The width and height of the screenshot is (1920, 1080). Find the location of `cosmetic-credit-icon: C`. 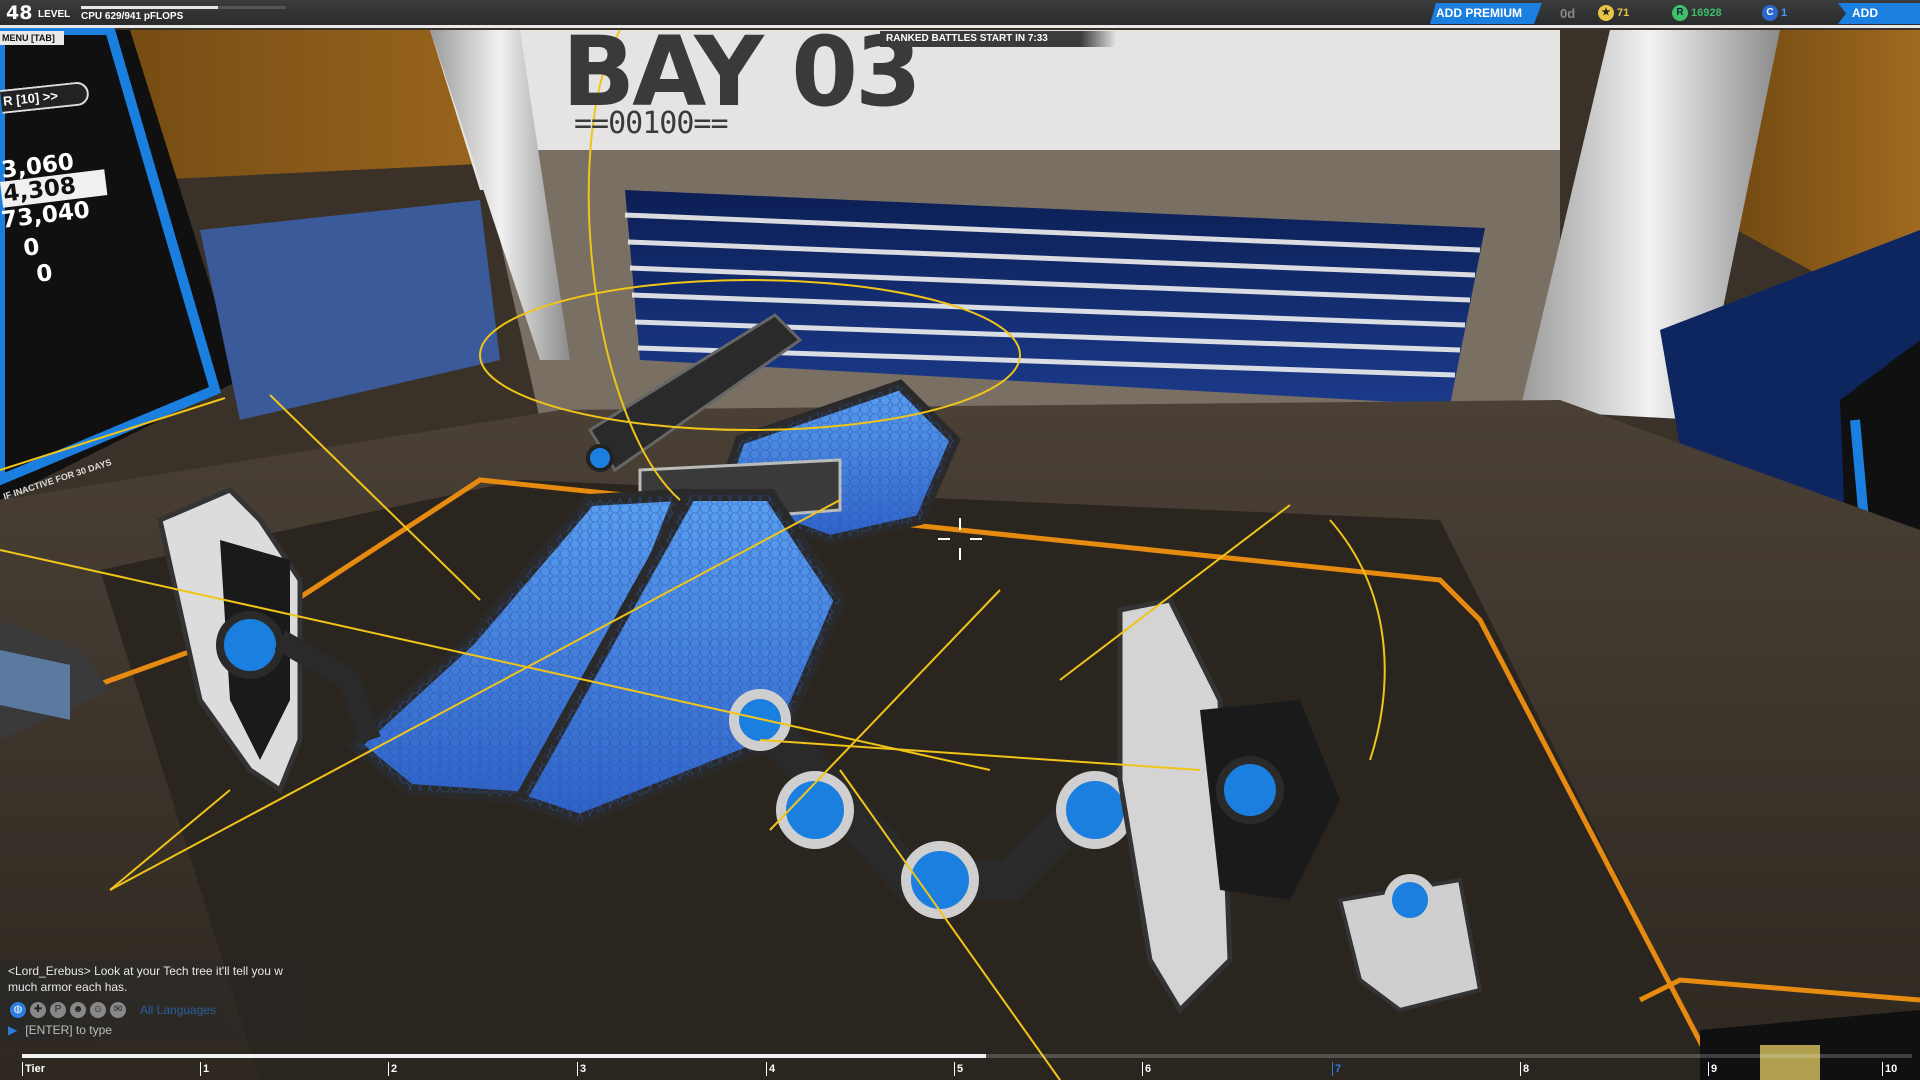

cosmetic-credit-icon: C is located at coordinates (1770, 13).